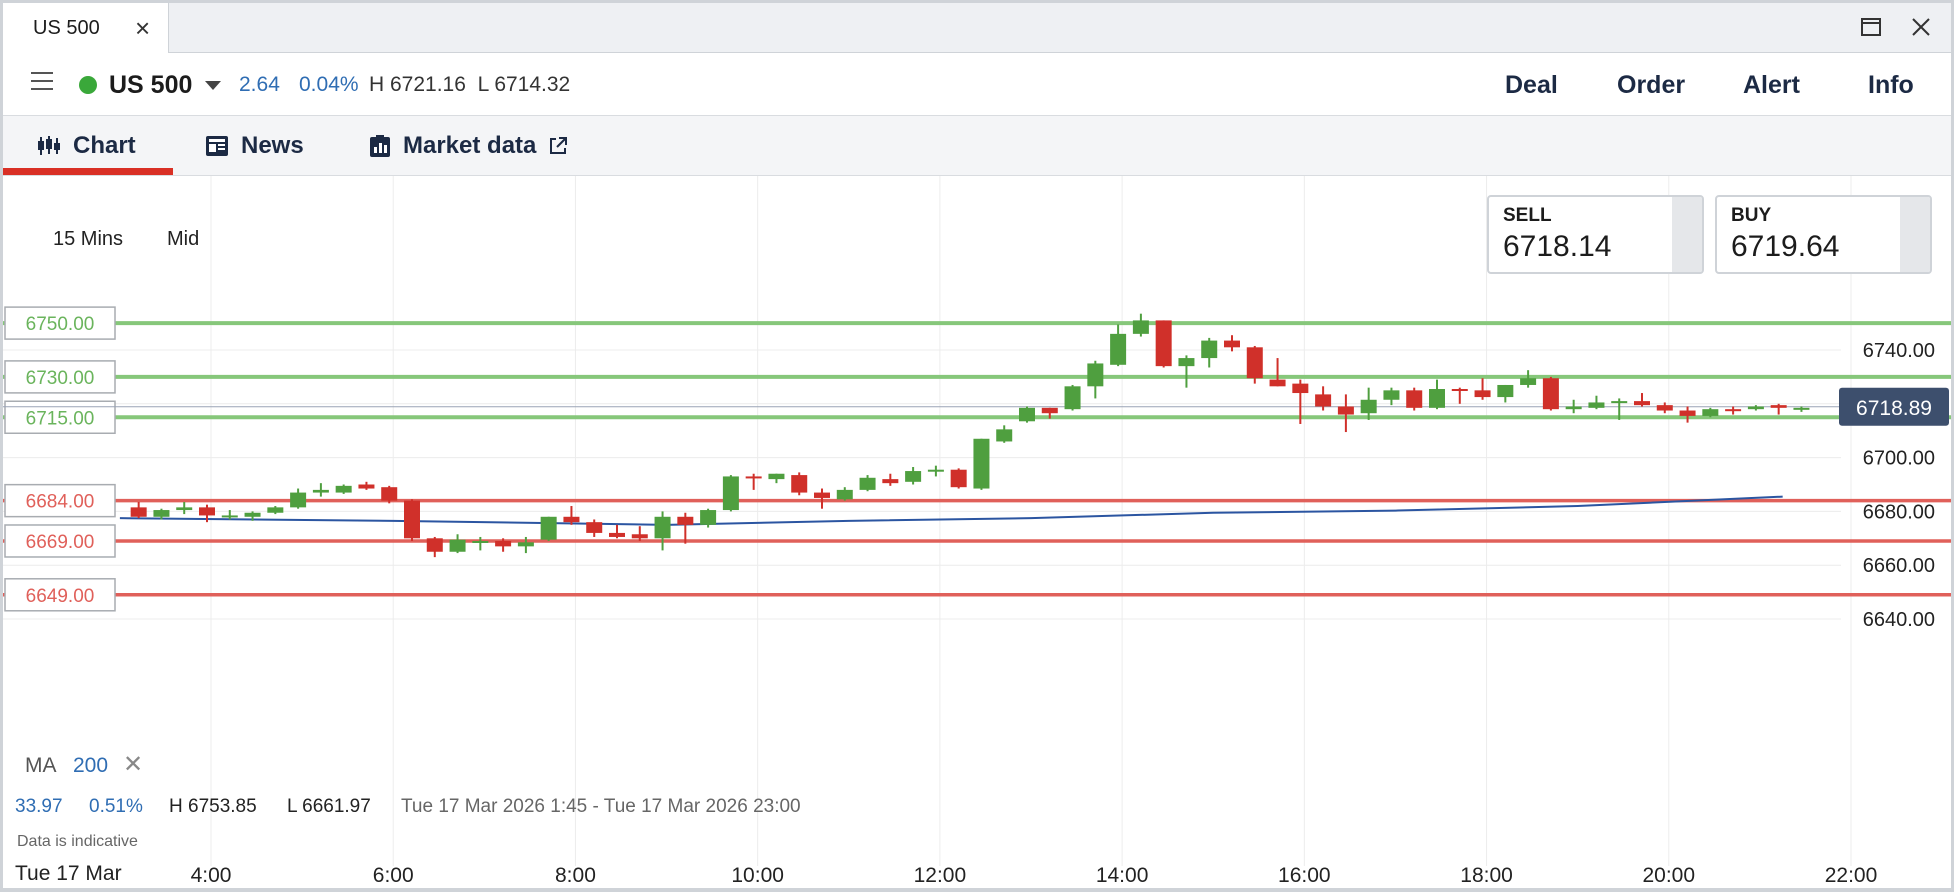  Describe the element at coordinates (1871, 27) in the screenshot. I see `maximize-icon` at that location.